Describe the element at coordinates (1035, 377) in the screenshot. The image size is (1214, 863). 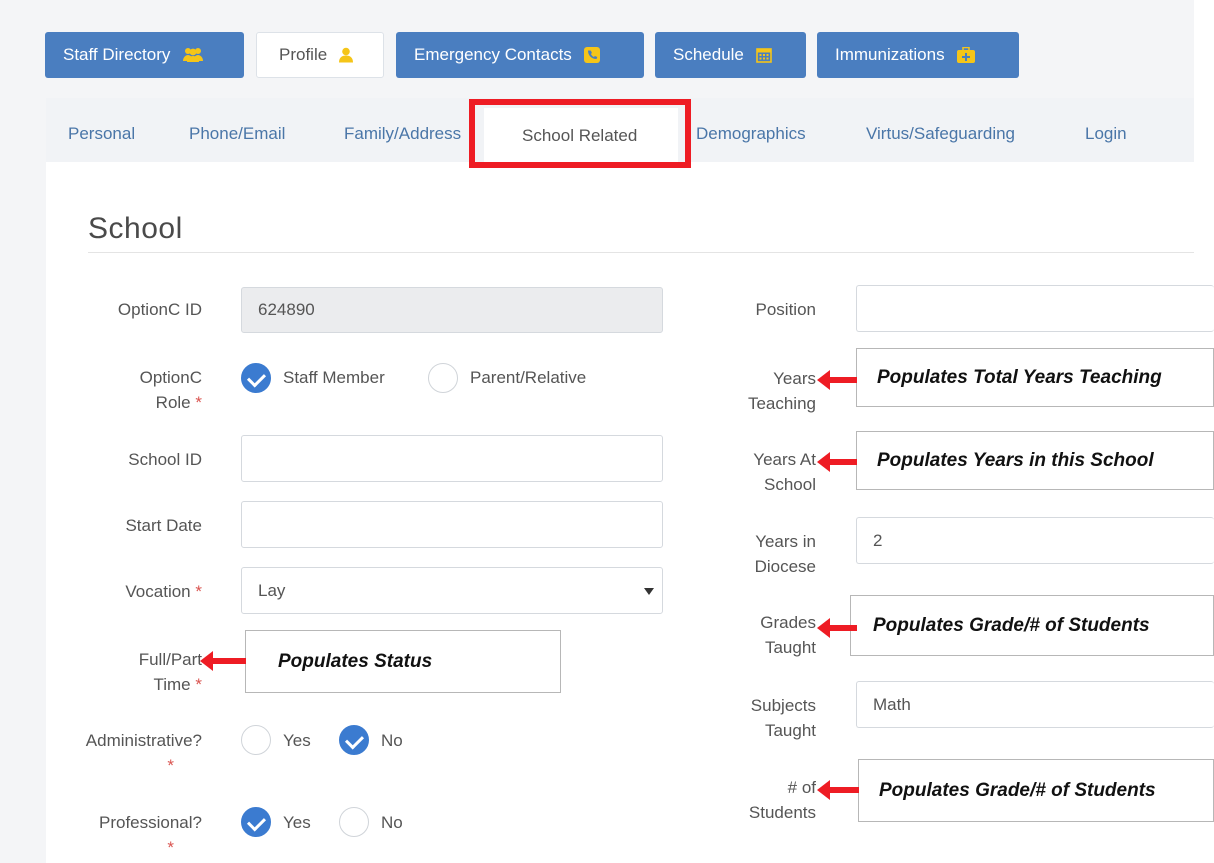
I see `callout-years-teaching: Populates Total Years Teaching` at that location.